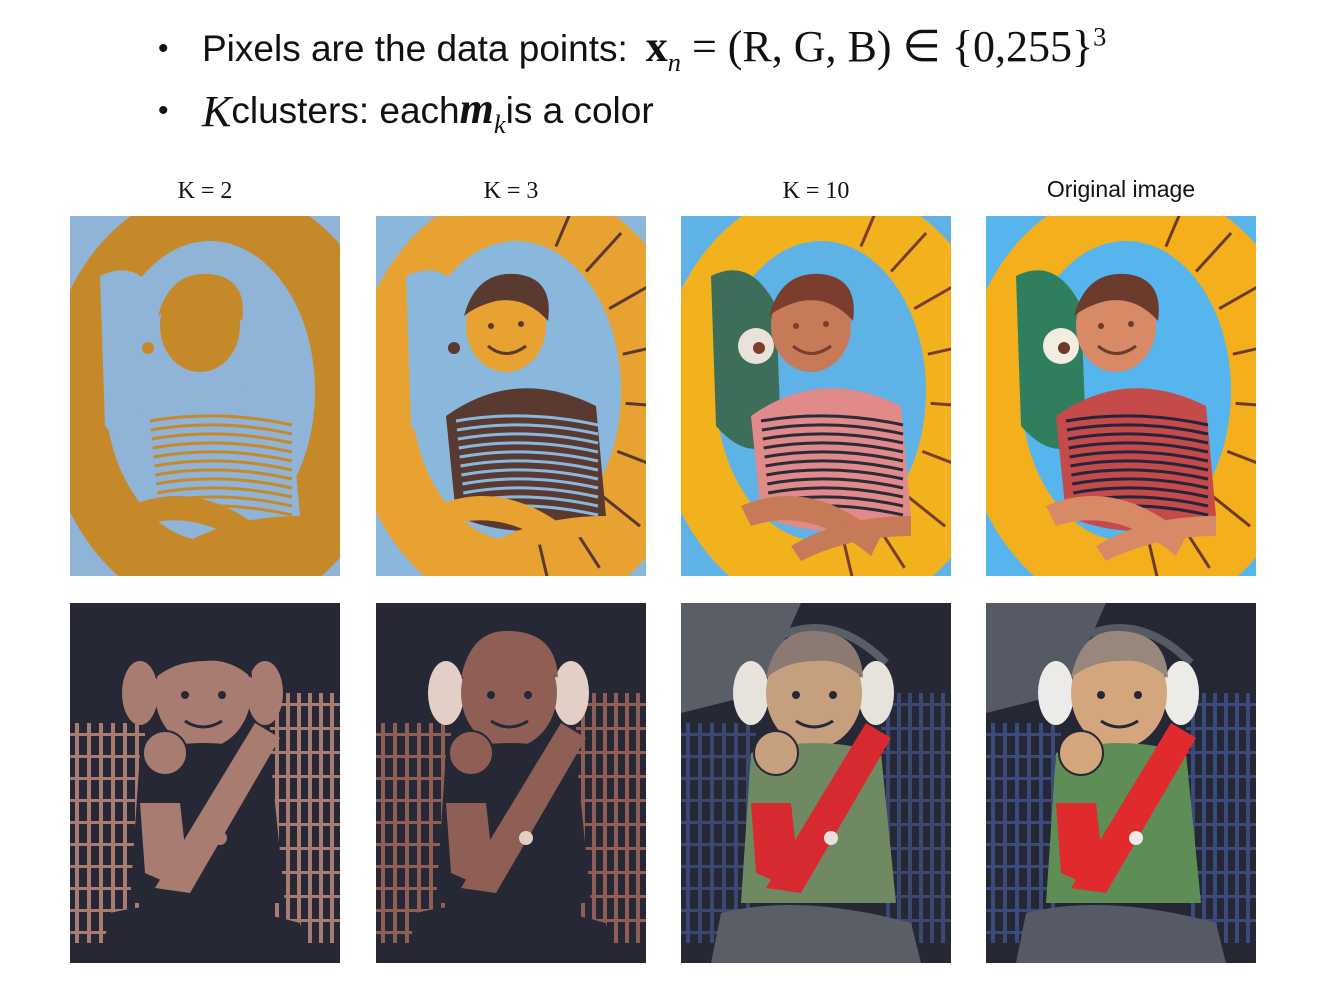 This screenshot has width=1344, height=999. I want to click on image-boy-inflatable-k2, so click(205, 396).